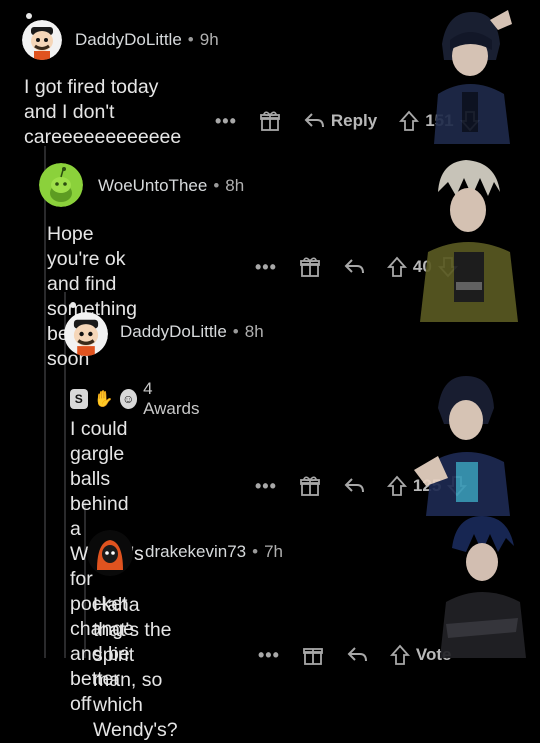  I want to click on avatar-drakekevin73, so click(110, 553).